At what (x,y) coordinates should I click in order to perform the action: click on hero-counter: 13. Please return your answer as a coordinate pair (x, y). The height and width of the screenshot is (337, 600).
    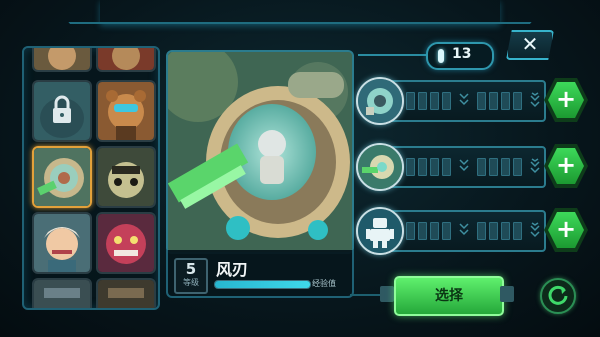
    Looking at the image, I should click on (460, 56).